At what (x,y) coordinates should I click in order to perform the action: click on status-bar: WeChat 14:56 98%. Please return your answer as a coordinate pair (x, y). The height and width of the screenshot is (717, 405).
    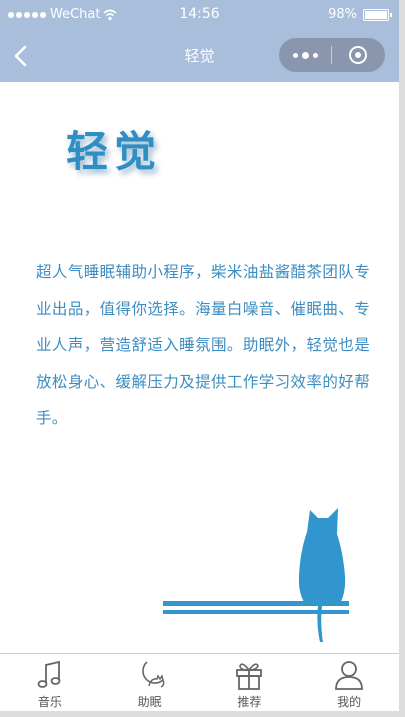
    Looking at the image, I should click on (199, 15).